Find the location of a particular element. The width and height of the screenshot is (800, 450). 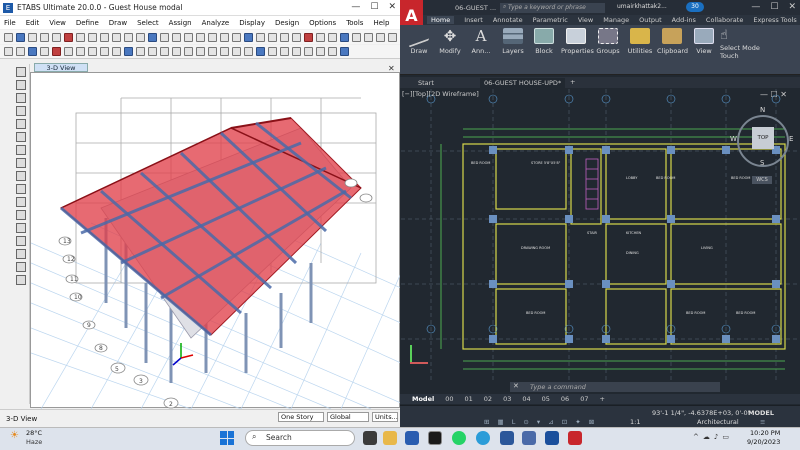

file-explorer-icon is located at coordinates (390, 438).